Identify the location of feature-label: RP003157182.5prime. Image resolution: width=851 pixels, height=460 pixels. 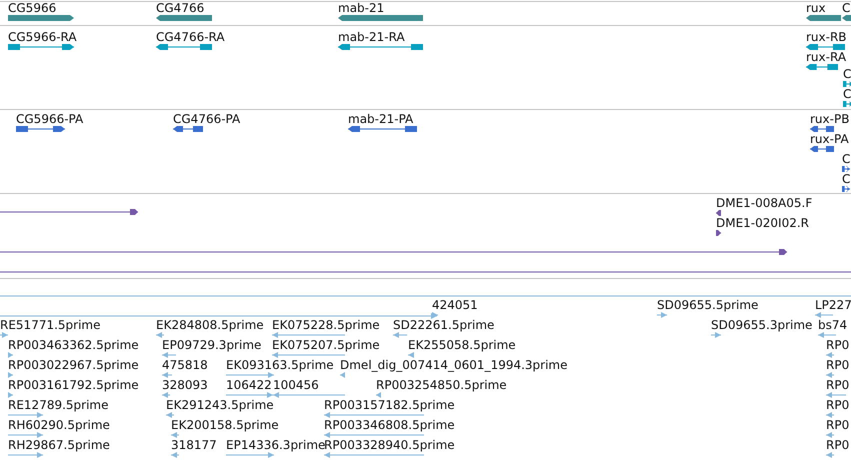
(389, 405).